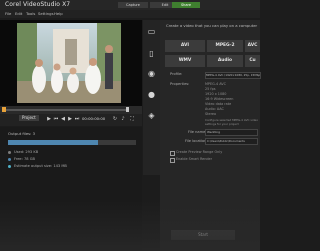 The width and height of the screenshot is (320, 251). Describe the element at coordinates (252, 46) in the screenshot. I see `format-avc-button: AVC` at that location.